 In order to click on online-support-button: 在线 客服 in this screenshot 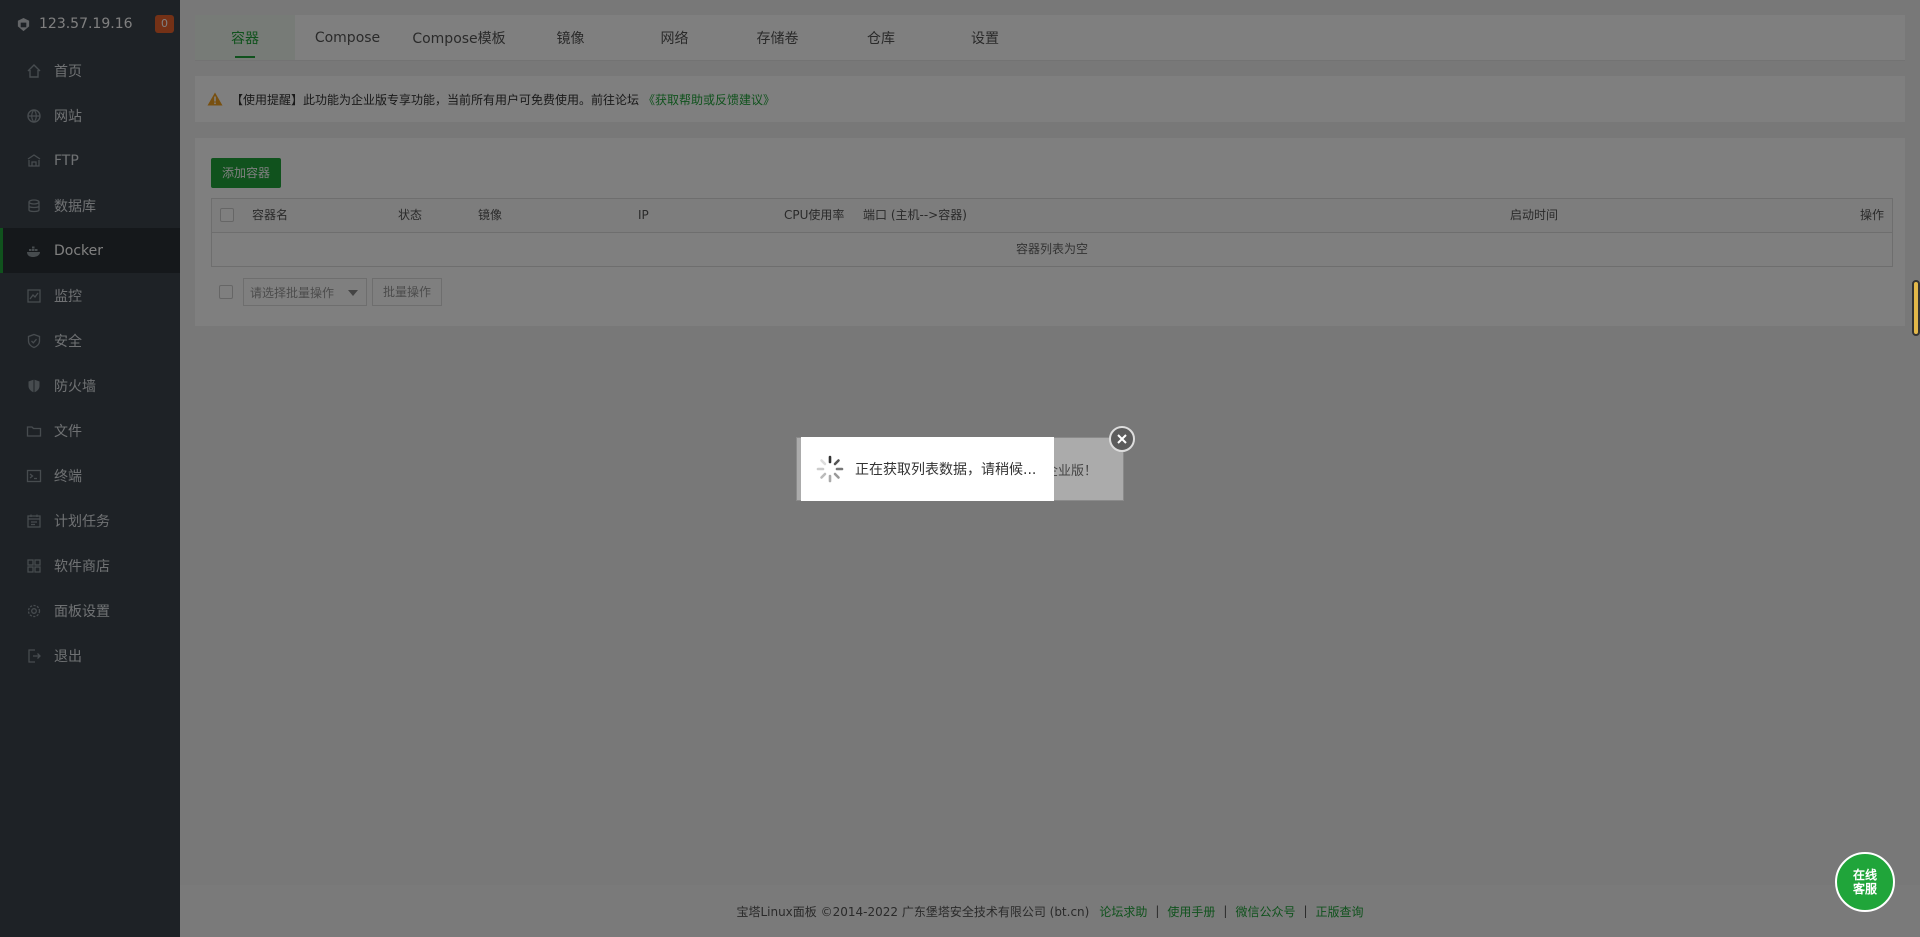, I will do `click(1865, 882)`.